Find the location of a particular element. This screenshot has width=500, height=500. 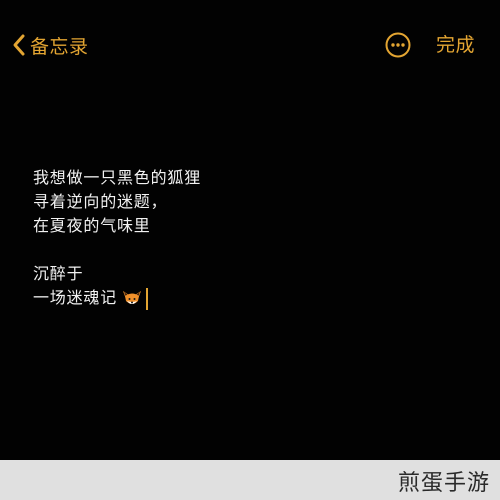

ellipsis-circle-icon is located at coordinates (398, 45).